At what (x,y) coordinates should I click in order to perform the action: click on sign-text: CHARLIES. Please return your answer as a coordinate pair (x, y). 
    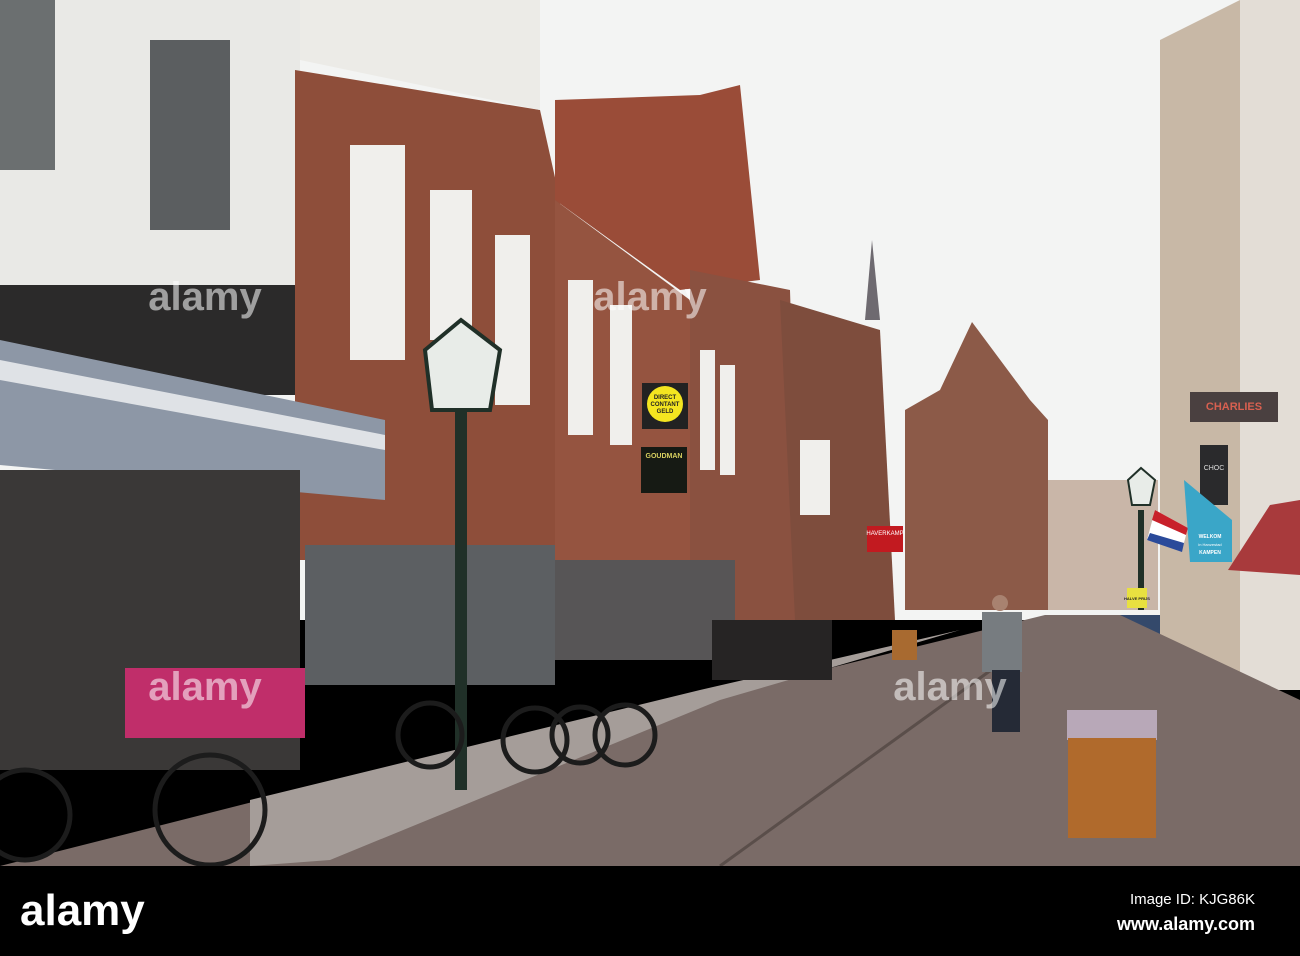
    Looking at the image, I should click on (1234, 407).